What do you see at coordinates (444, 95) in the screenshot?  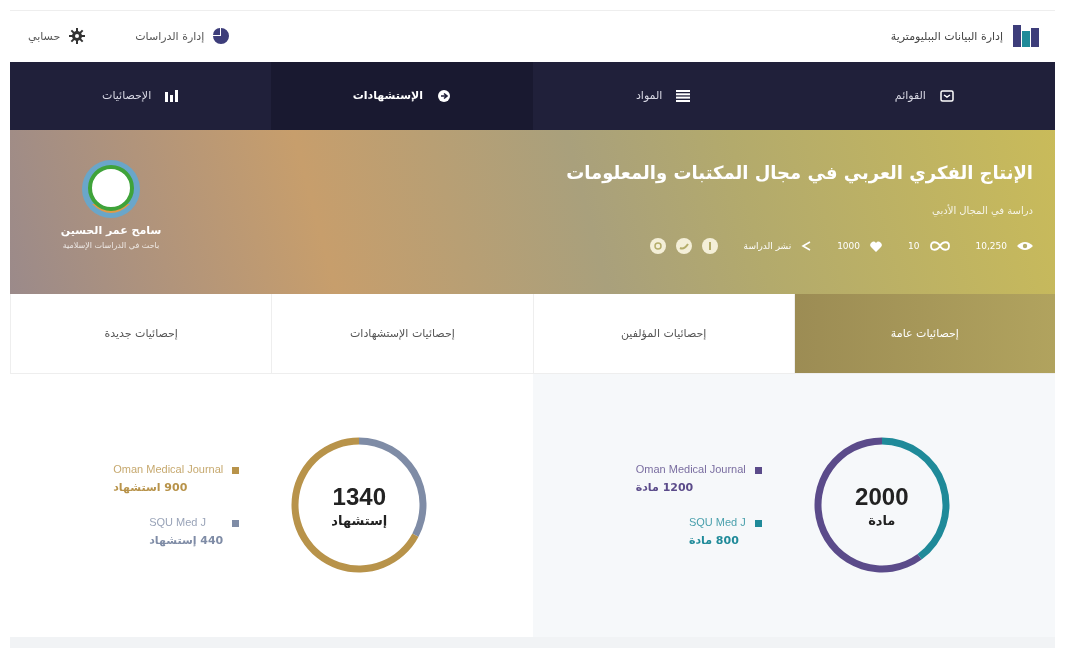 I see `arrow-circle-icon` at bounding box center [444, 95].